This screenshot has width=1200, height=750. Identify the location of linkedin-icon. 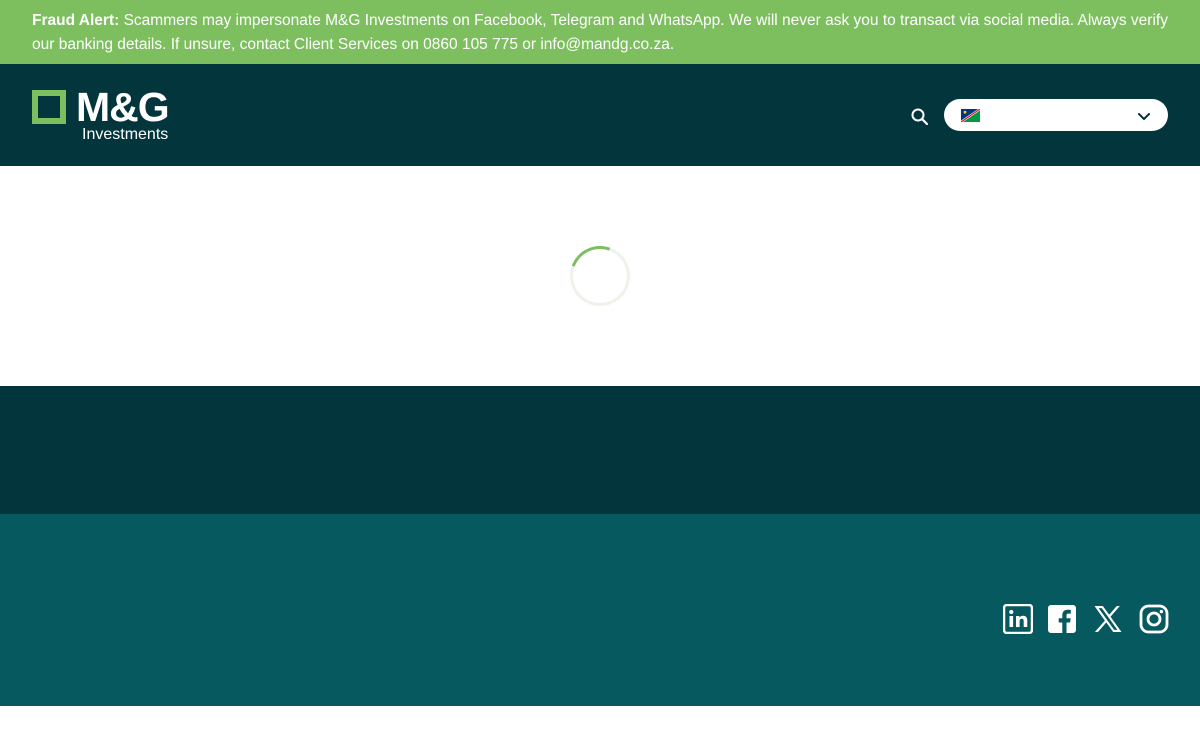
(1018, 619).